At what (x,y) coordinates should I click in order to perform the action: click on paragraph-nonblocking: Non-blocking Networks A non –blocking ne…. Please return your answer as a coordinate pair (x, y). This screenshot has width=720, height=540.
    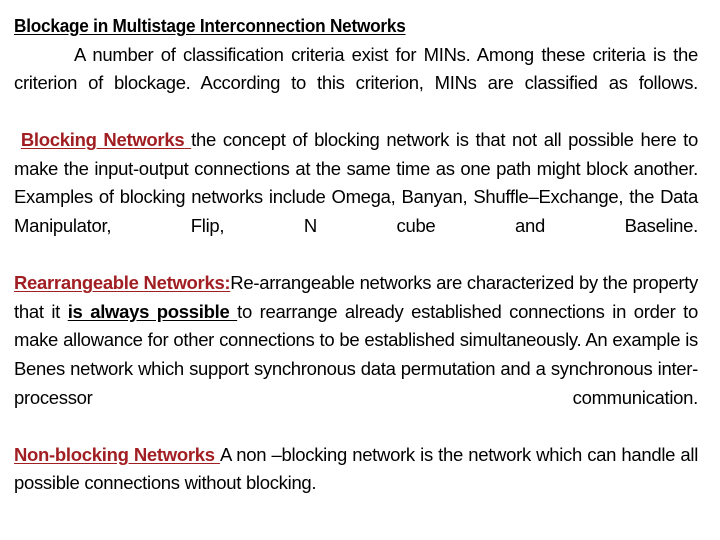
    Looking at the image, I should click on (356, 469).